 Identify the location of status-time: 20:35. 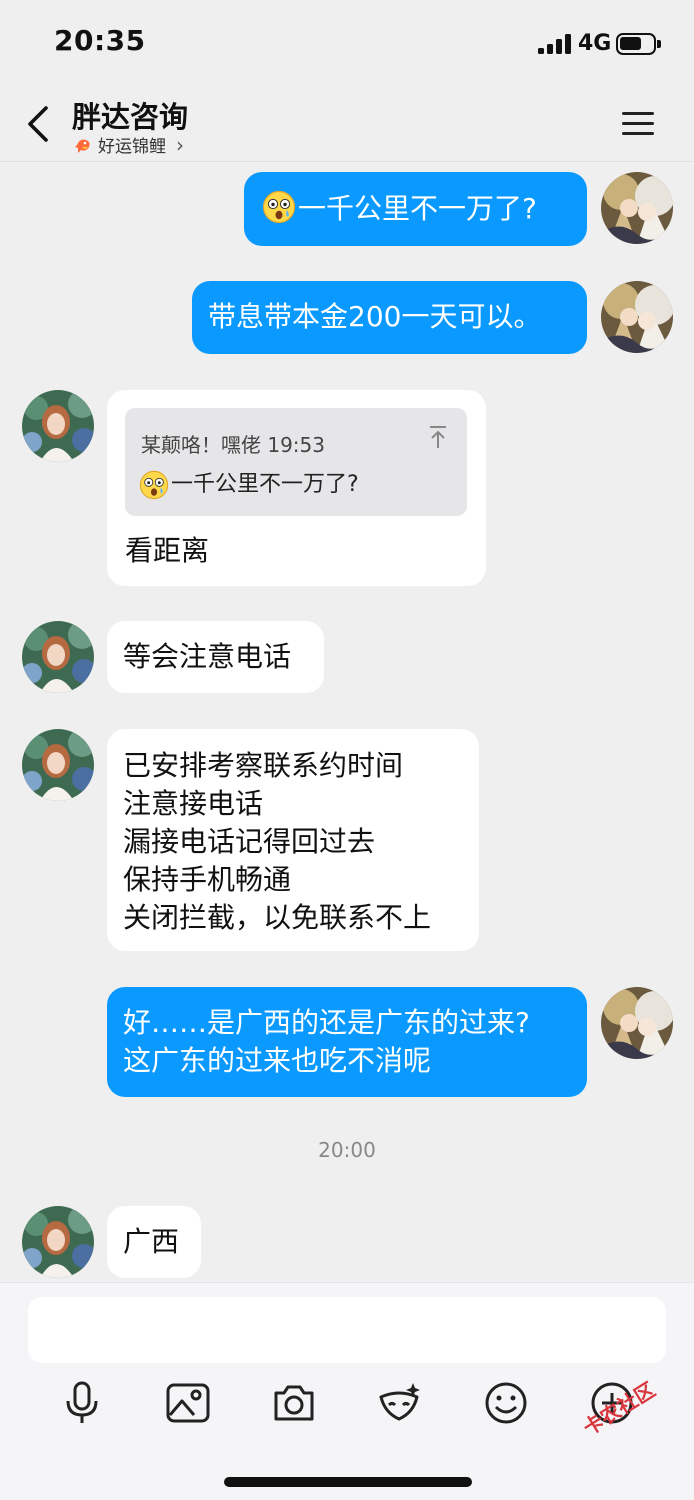
(100, 40).